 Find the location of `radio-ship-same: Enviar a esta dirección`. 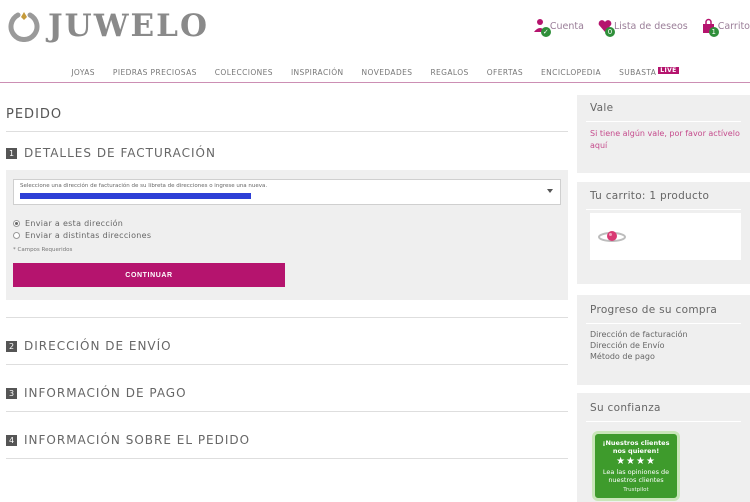

radio-ship-same: Enviar a esta dirección is located at coordinates (68, 223).